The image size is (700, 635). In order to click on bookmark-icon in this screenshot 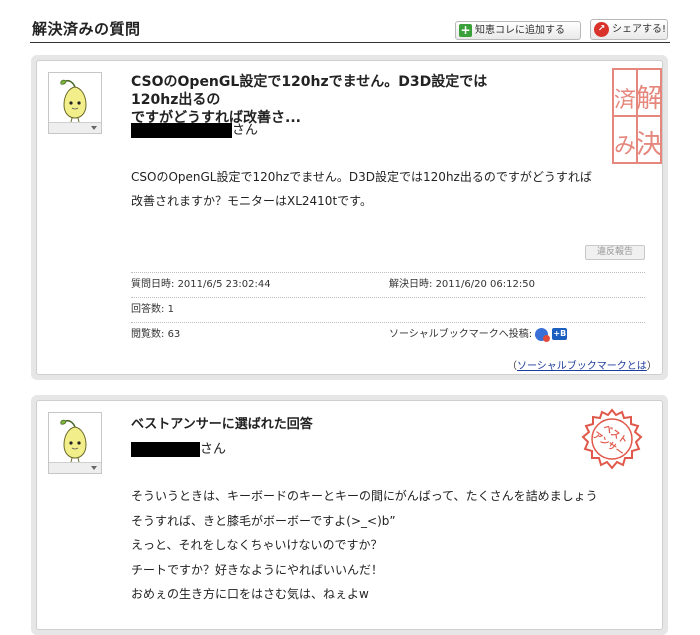, I will do `click(543, 334)`.